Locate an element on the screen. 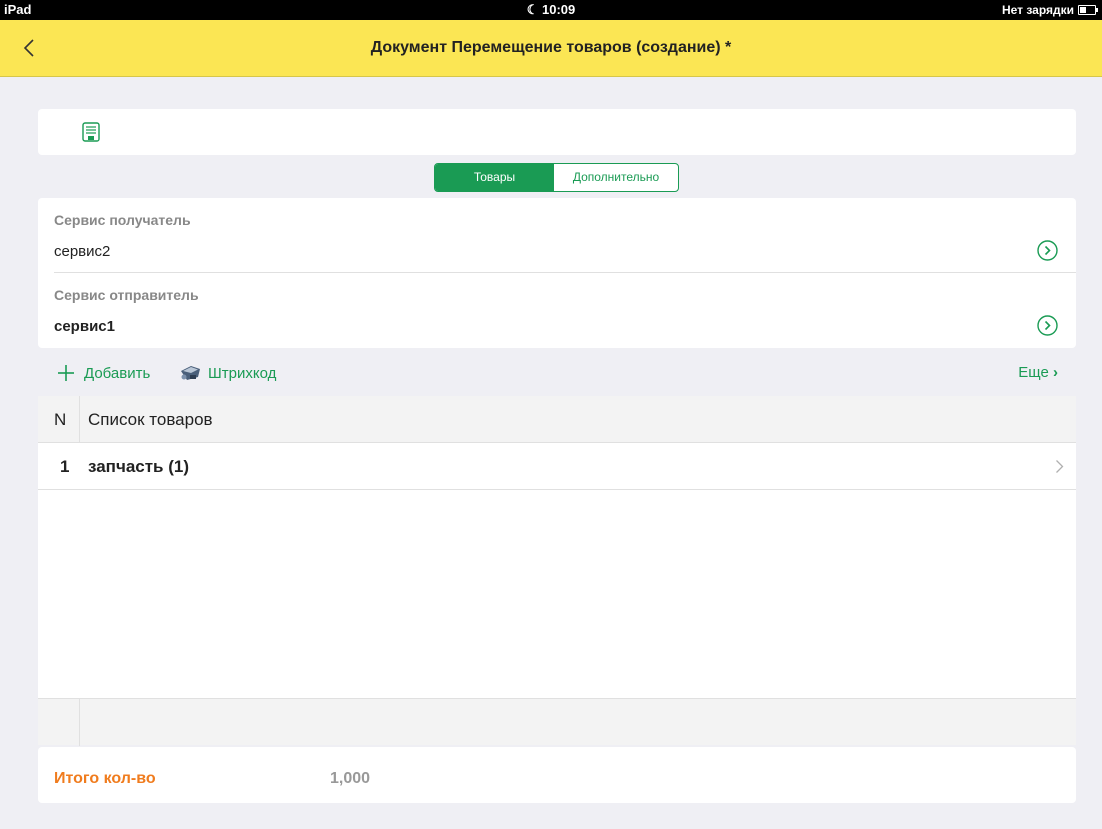  barcode-scanner-icon is located at coordinates (190, 373).